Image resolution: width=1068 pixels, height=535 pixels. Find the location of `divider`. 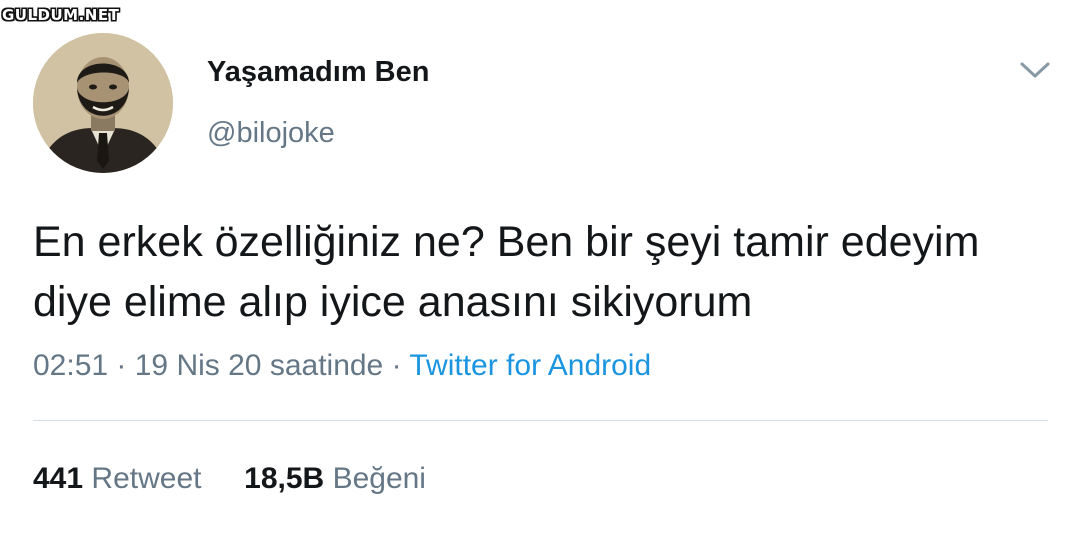

divider is located at coordinates (540, 420).